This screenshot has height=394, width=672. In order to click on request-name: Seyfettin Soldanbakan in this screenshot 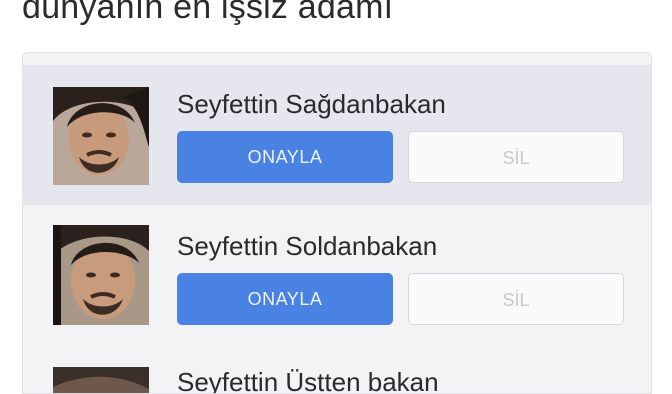, I will do `click(307, 246)`.